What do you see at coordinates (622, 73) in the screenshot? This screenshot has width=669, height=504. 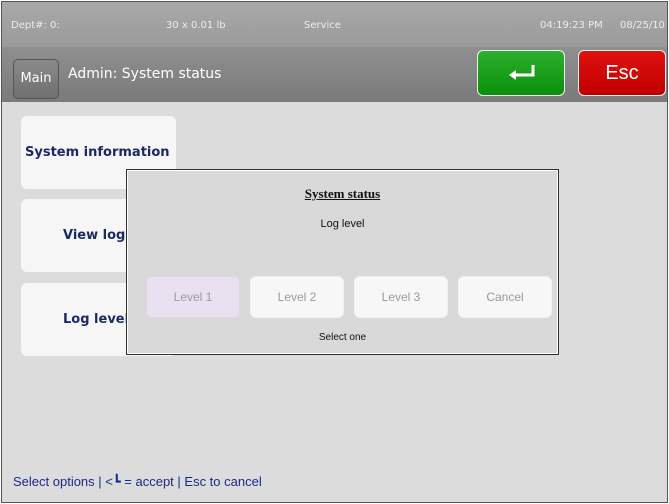 I see `escape-button: Esc` at bounding box center [622, 73].